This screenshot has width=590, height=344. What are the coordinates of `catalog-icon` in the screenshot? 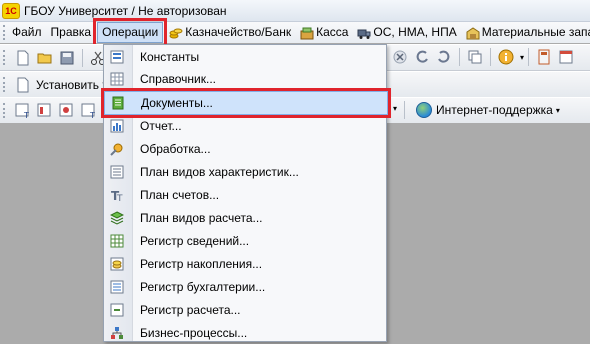 It's located at (117, 79).